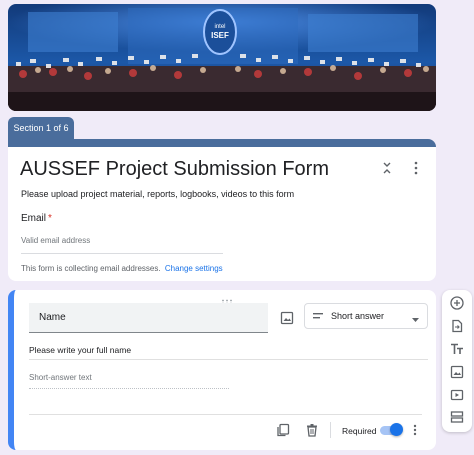 The height and width of the screenshot is (455, 474). What do you see at coordinates (225, 414) in the screenshot?
I see `question-footer-divider` at bounding box center [225, 414].